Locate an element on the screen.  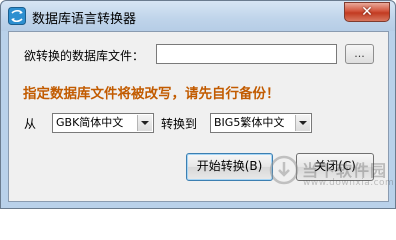
source-encoding-select: GBK简体中文 is located at coordinates (103, 123).